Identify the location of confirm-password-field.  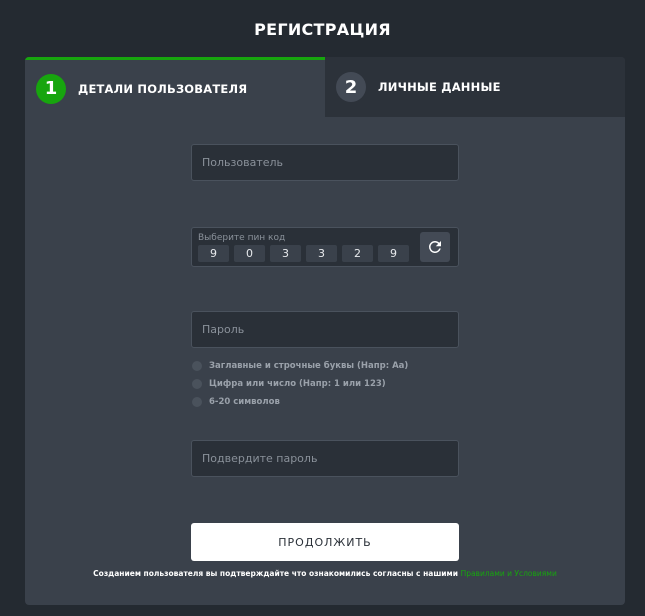
(325, 458).